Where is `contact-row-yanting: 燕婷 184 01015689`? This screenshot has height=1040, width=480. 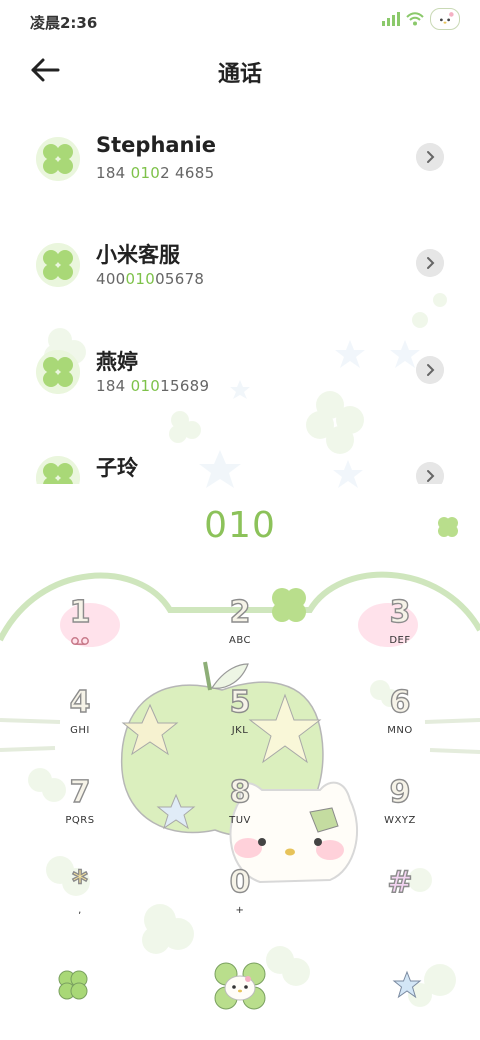
contact-row-yanting: 燕婷 184 01015689 is located at coordinates (240, 376).